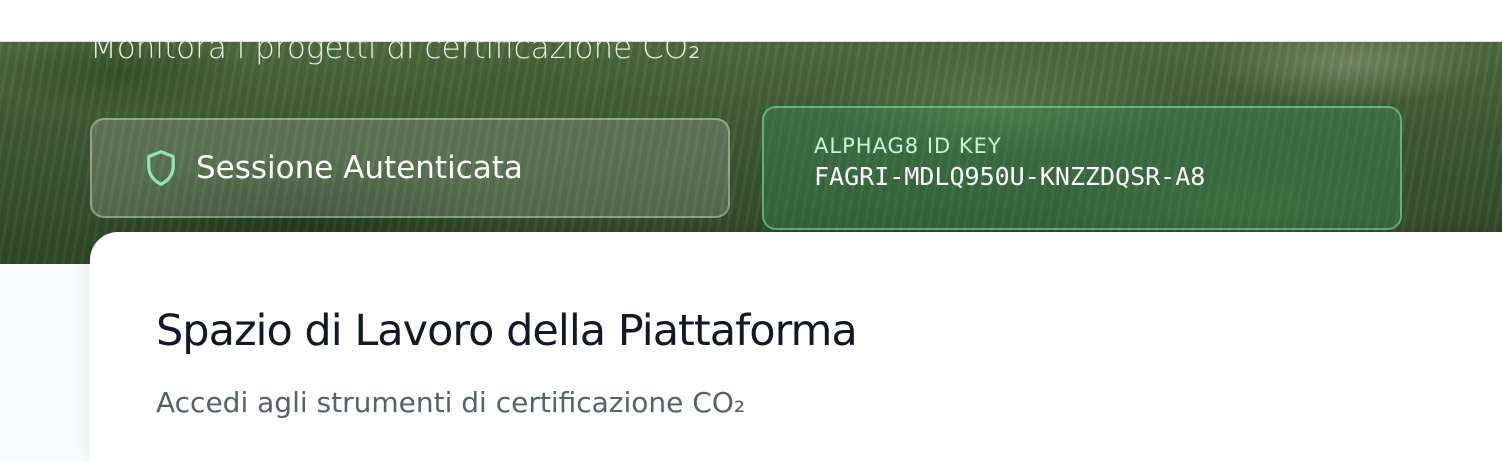  What do you see at coordinates (359, 168) in the screenshot?
I see `auth-status-label: Sessione Autenticata` at bounding box center [359, 168].